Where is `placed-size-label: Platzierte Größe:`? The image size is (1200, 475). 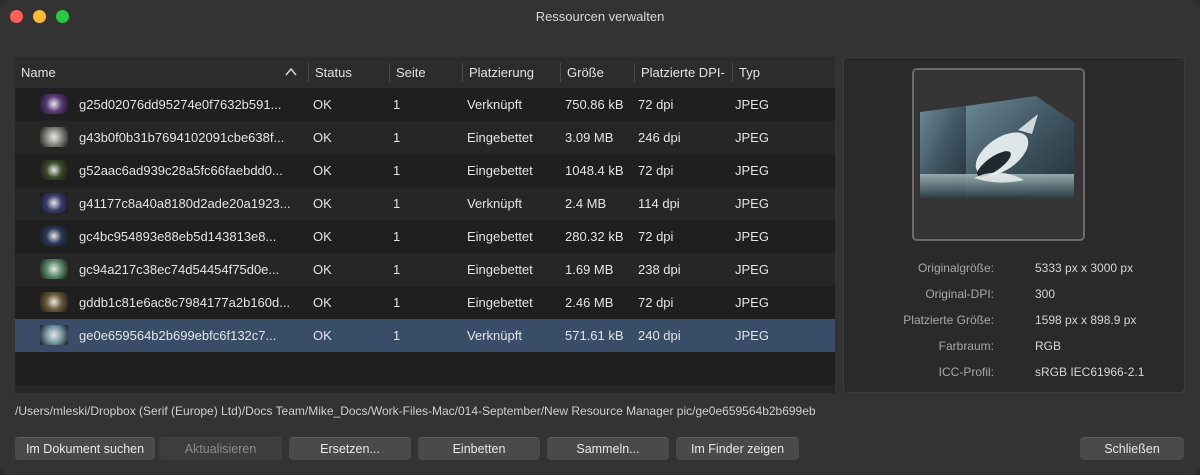 placed-size-label: Platzierte Größe: is located at coordinates (948, 320).